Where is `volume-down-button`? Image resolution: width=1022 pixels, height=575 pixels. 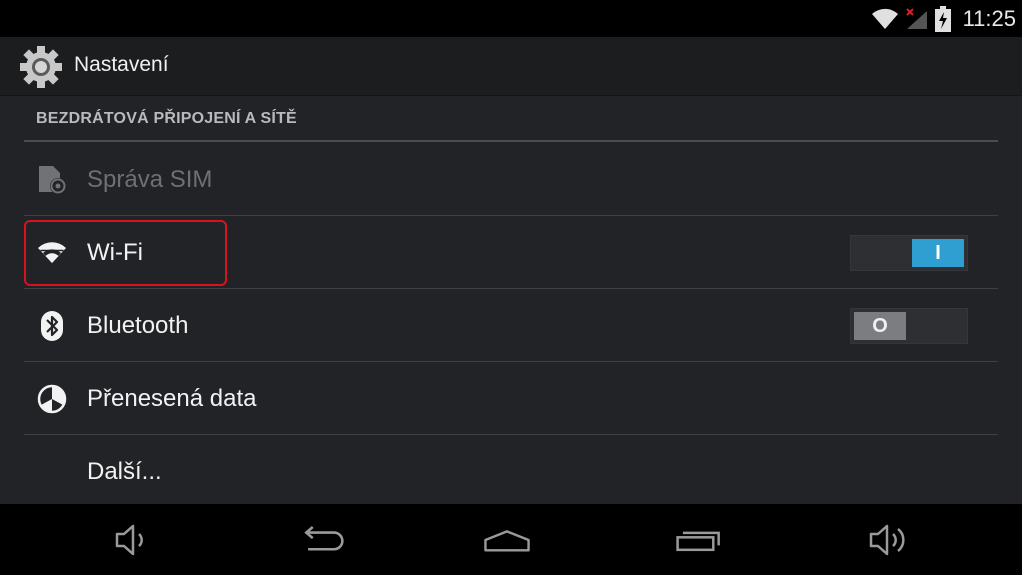
volume-down-button is located at coordinates (131, 540).